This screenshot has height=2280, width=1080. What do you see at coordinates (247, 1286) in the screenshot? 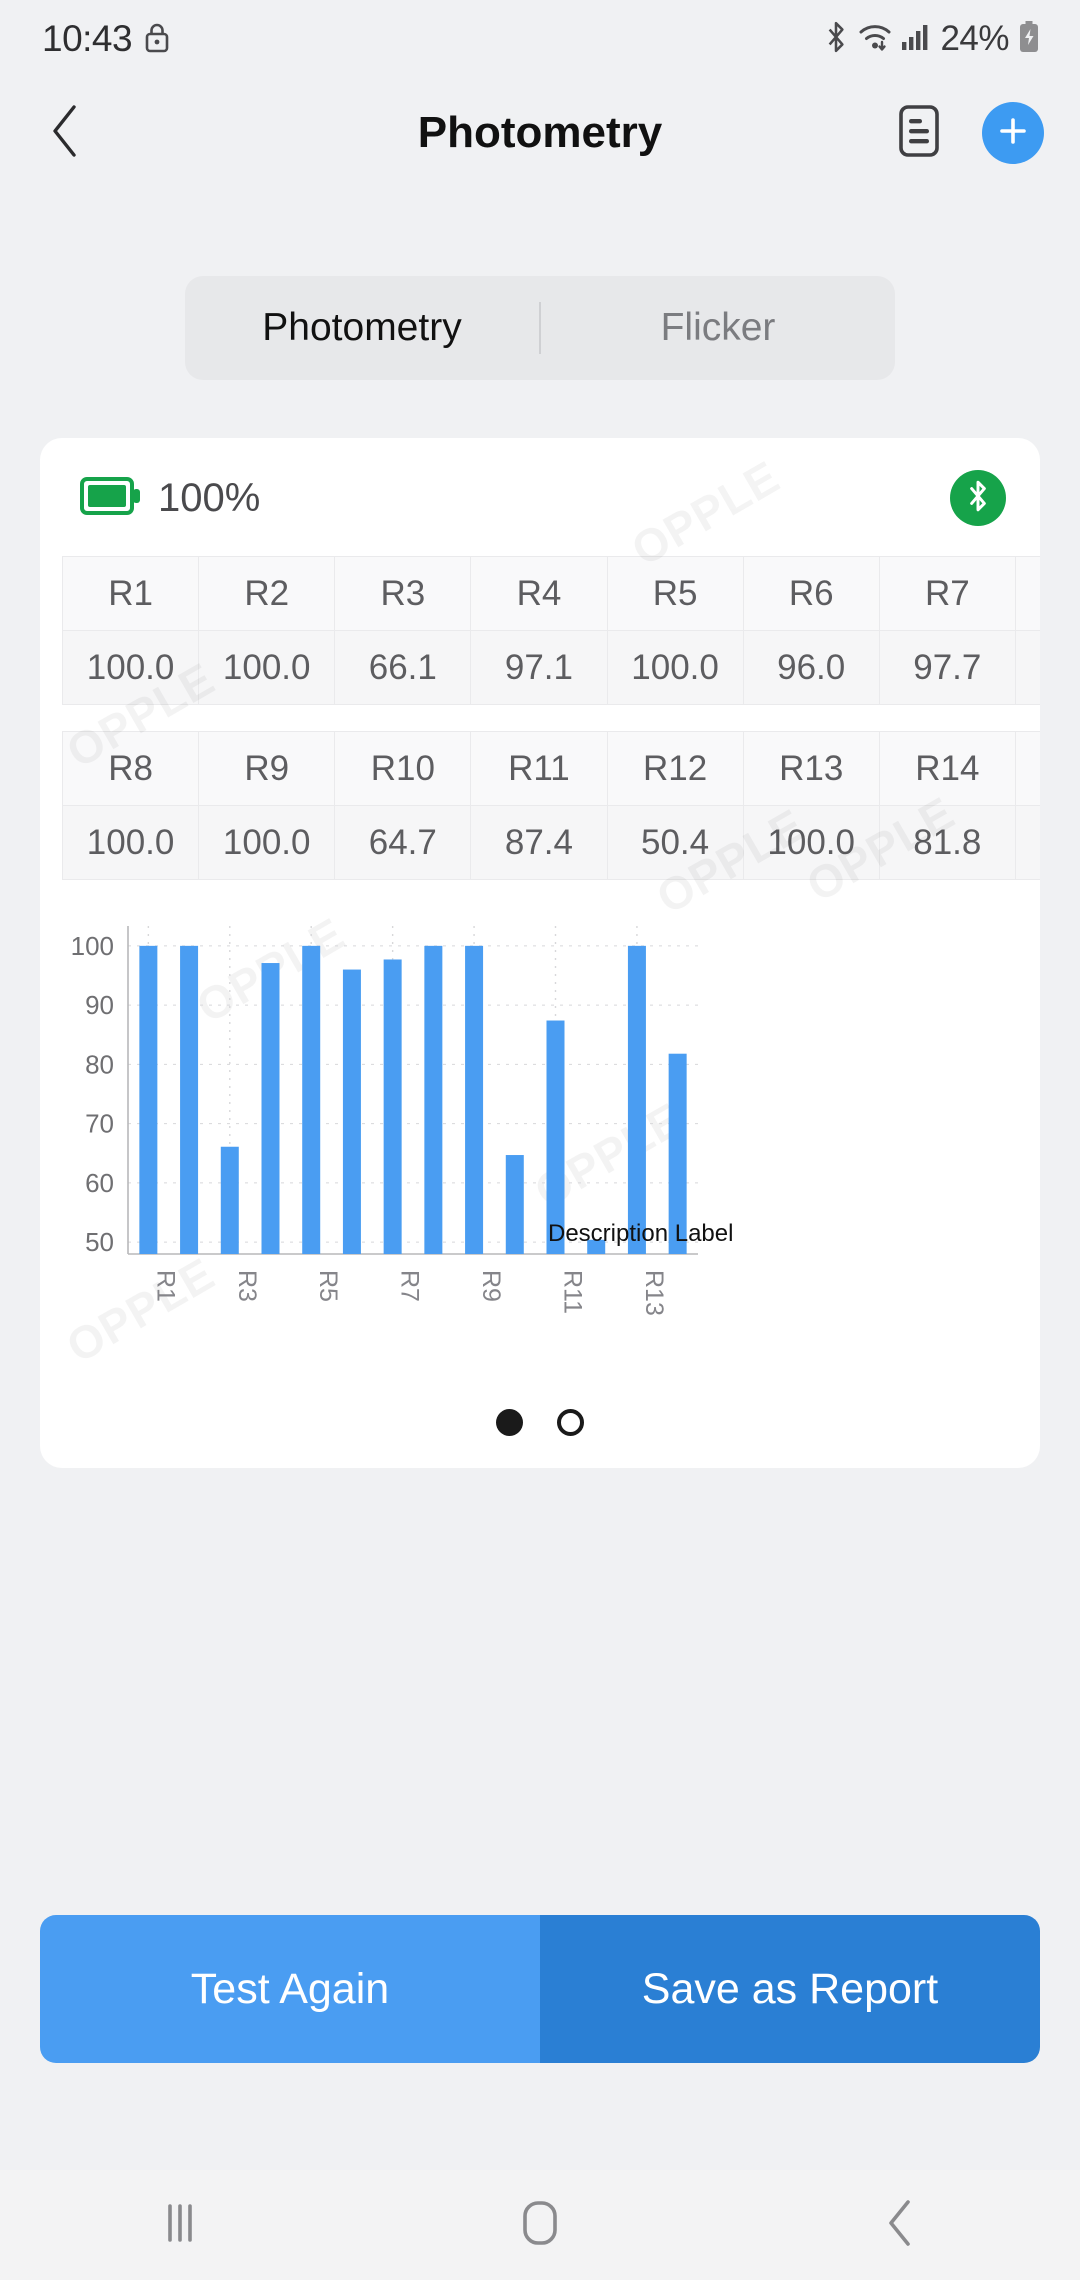
I see `svg-text: R3` at bounding box center [247, 1286].